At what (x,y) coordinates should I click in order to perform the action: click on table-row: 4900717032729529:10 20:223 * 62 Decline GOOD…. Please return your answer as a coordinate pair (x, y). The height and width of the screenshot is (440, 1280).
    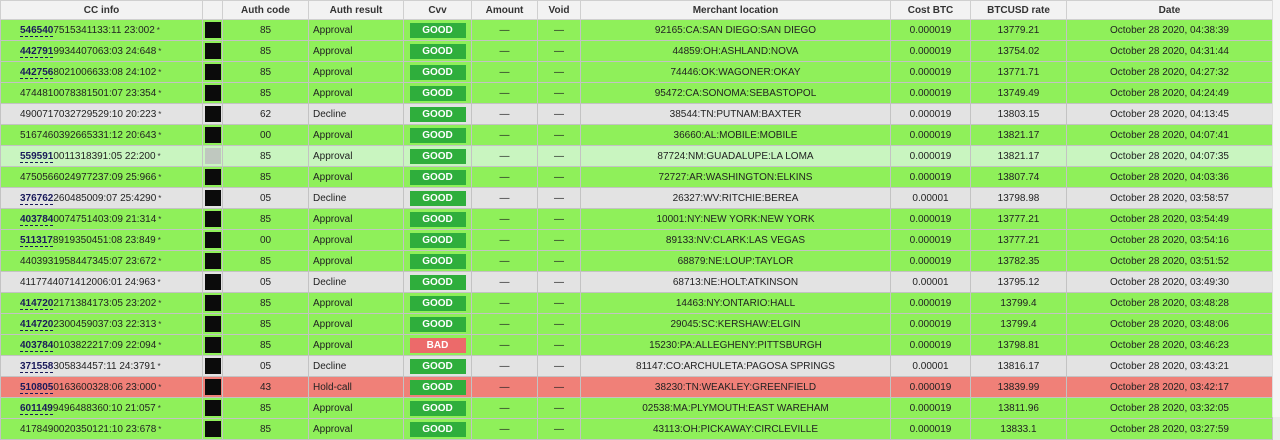
    Looking at the image, I should click on (636, 114).